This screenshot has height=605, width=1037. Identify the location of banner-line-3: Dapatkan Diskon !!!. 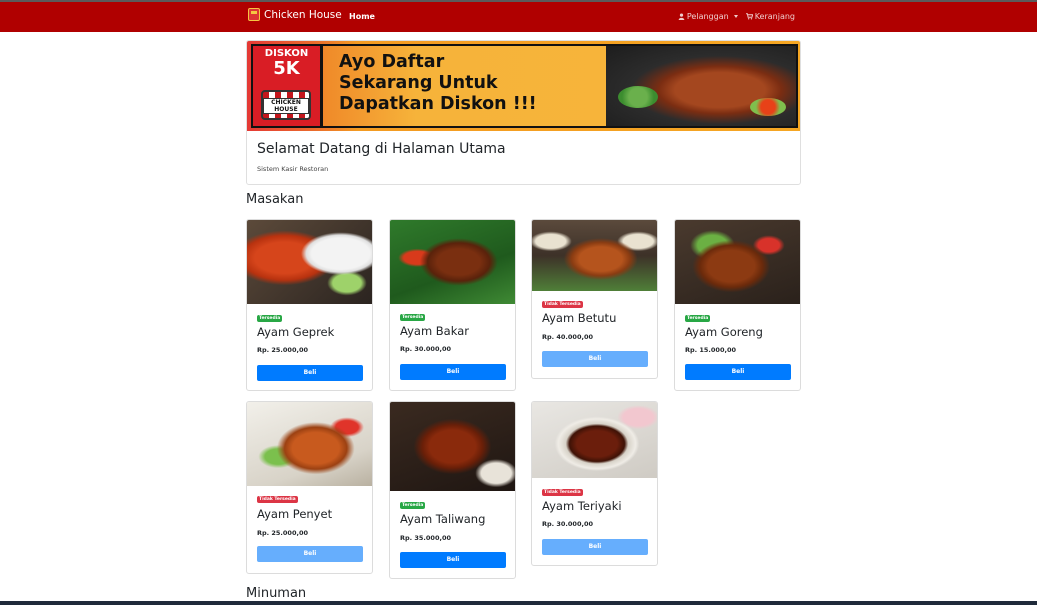
(438, 104).